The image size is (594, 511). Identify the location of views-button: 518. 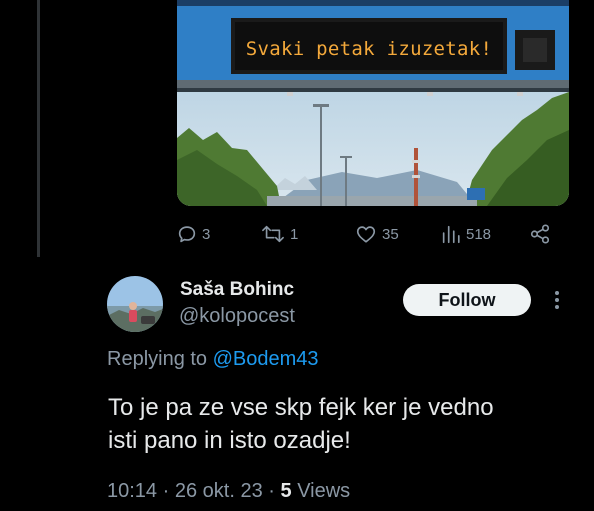
(465, 234).